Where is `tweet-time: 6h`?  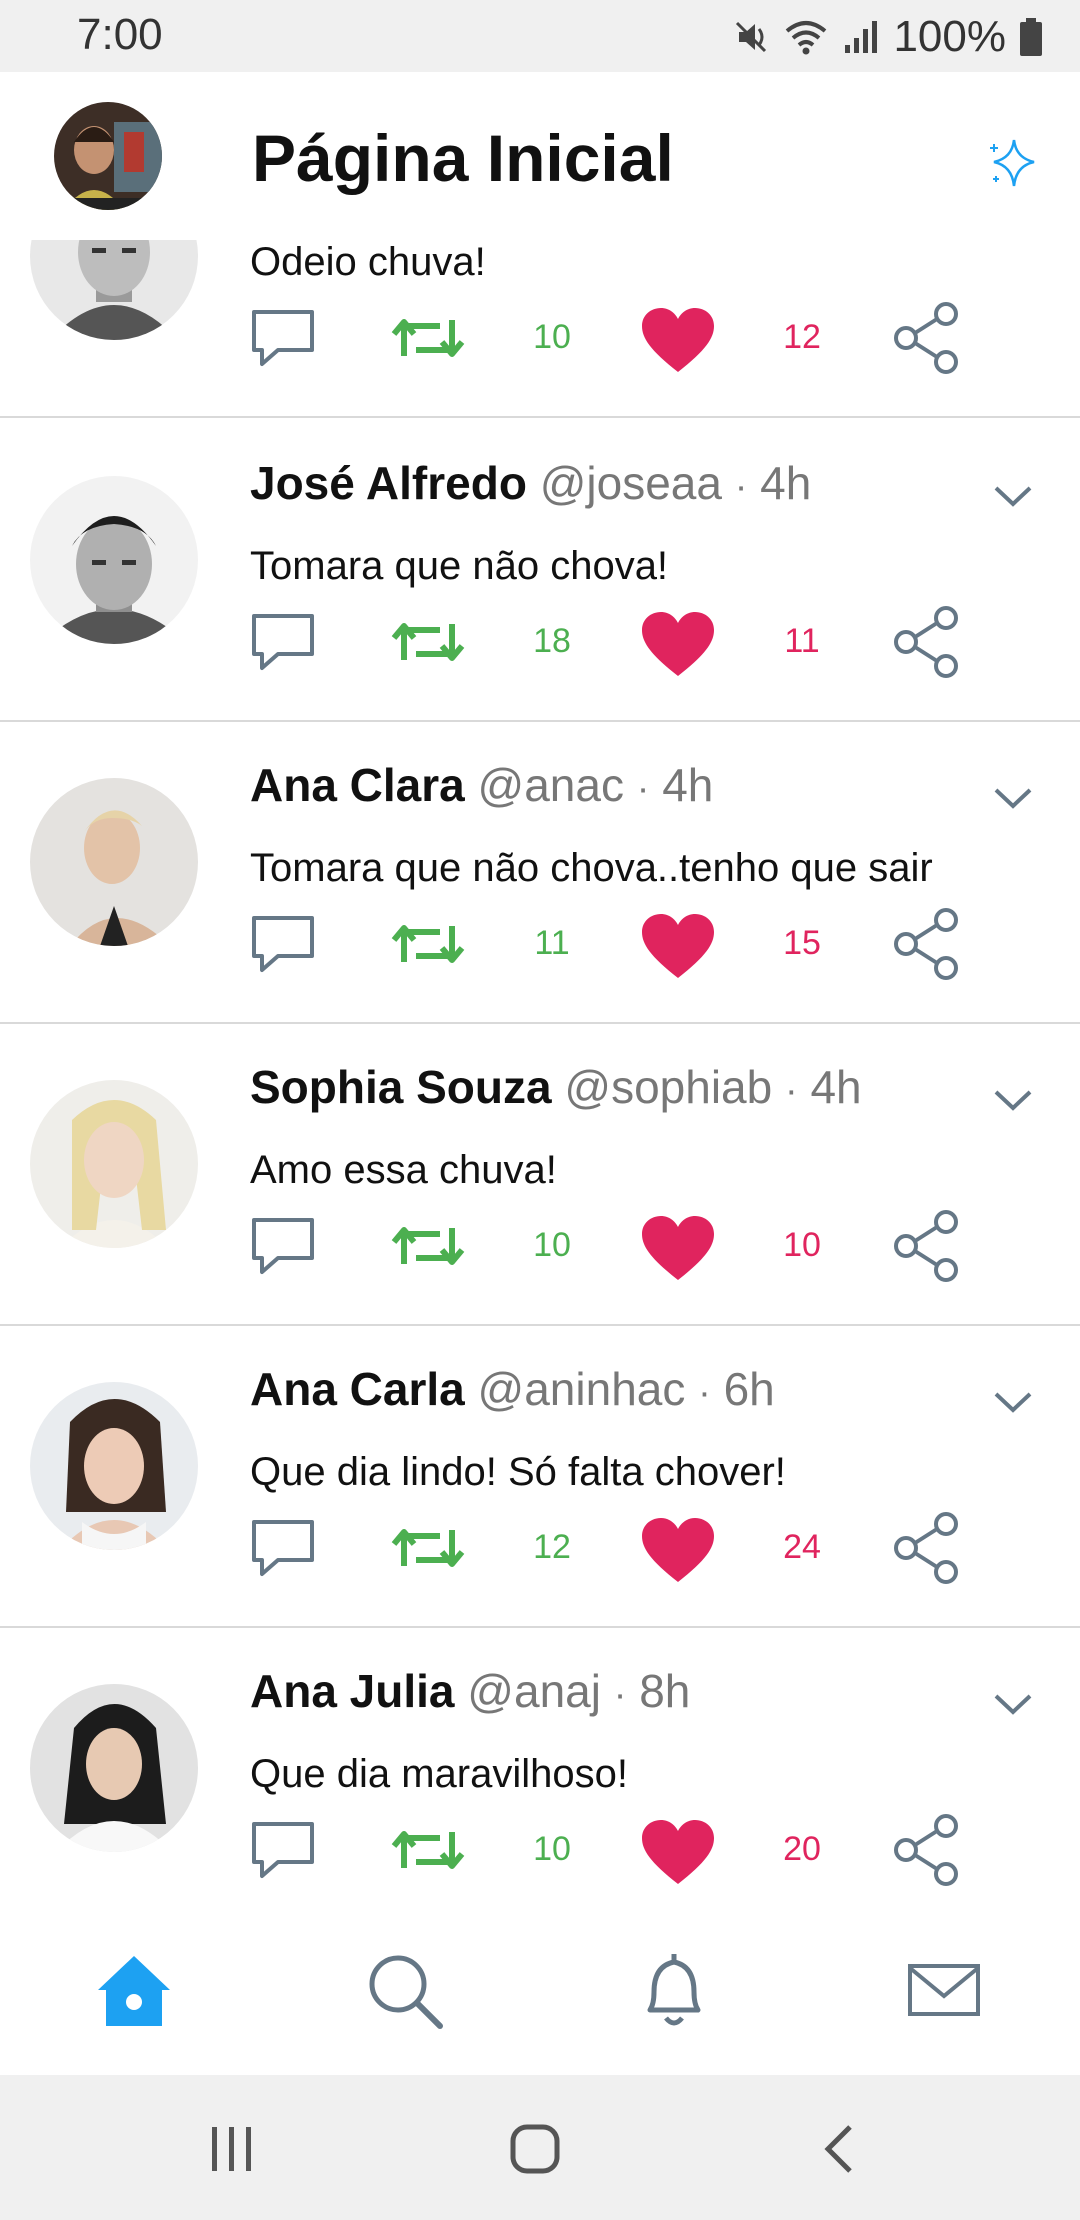 tweet-time: 6h is located at coordinates (749, 1389).